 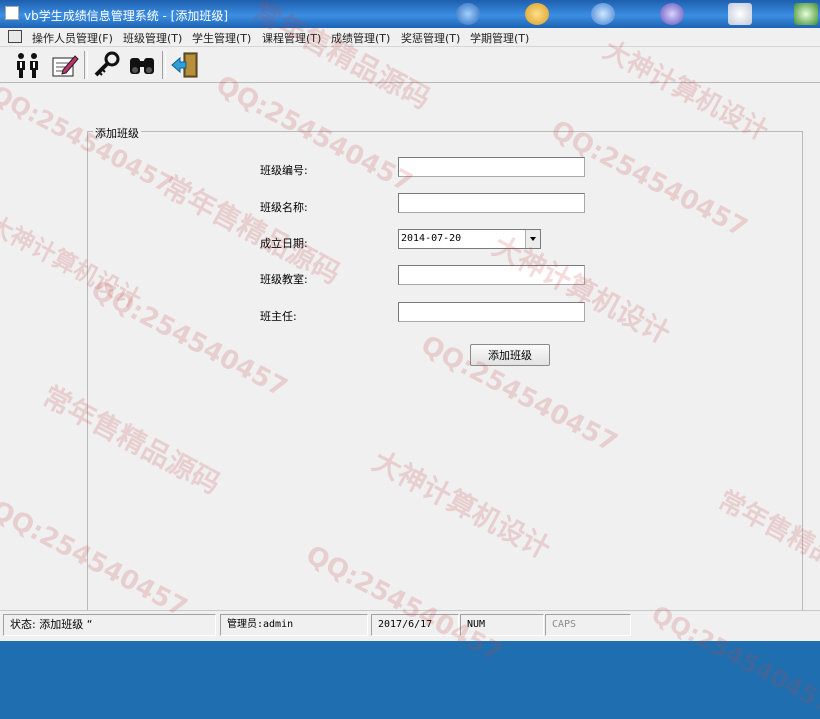 I want to click on title-bar: vb学生成绩信息管理系统 - [添加班级], so click(x=410, y=14).